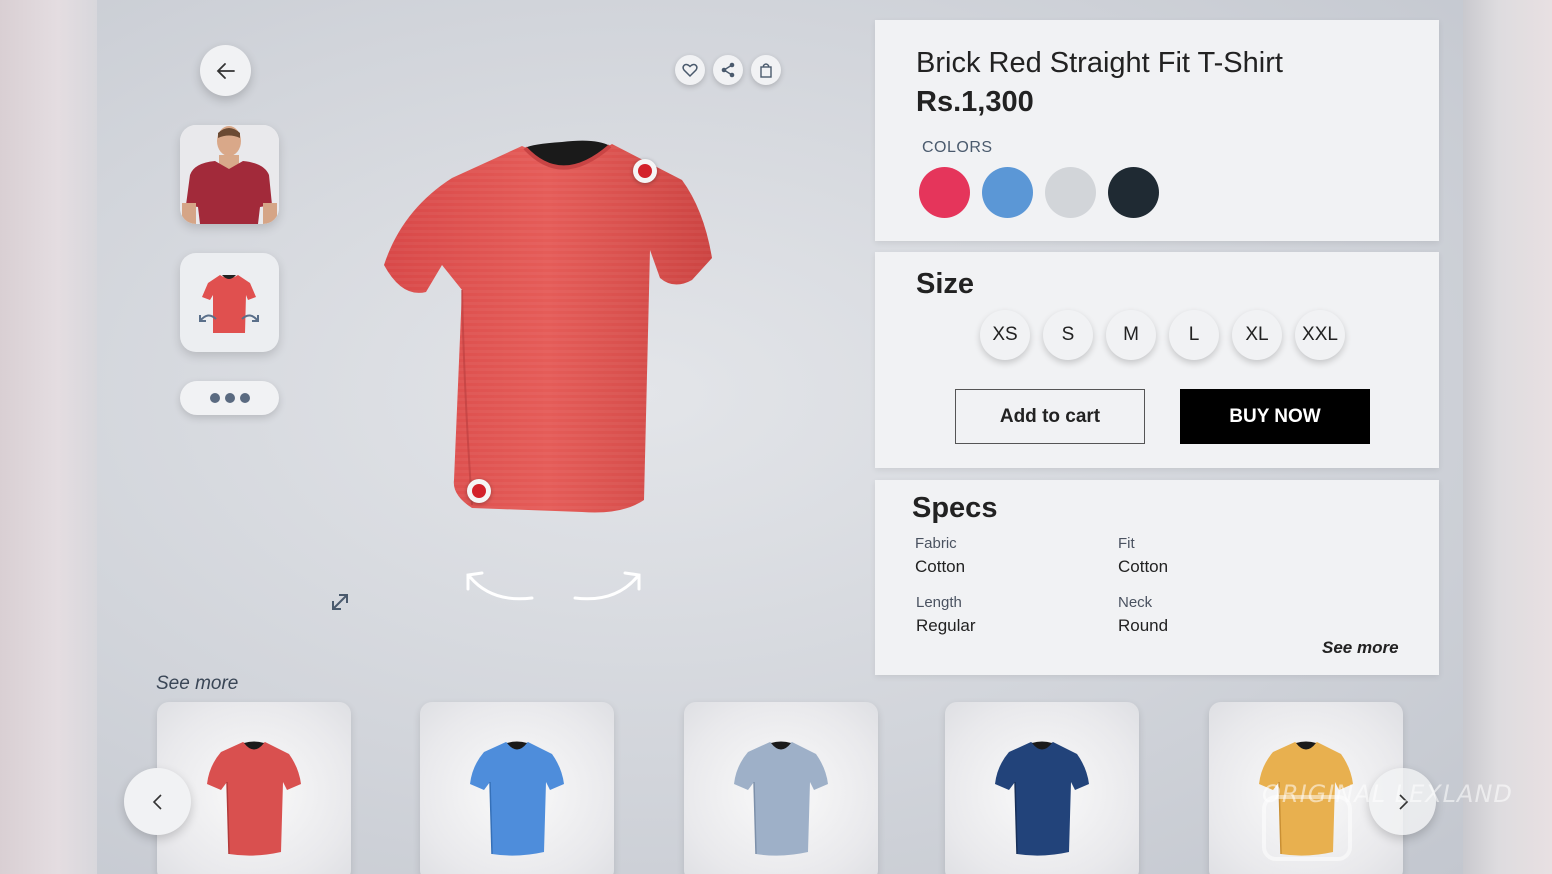 The width and height of the screenshot is (1552, 874). Describe the element at coordinates (499, 585) in the screenshot. I see `rotate-left-icon` at that location.